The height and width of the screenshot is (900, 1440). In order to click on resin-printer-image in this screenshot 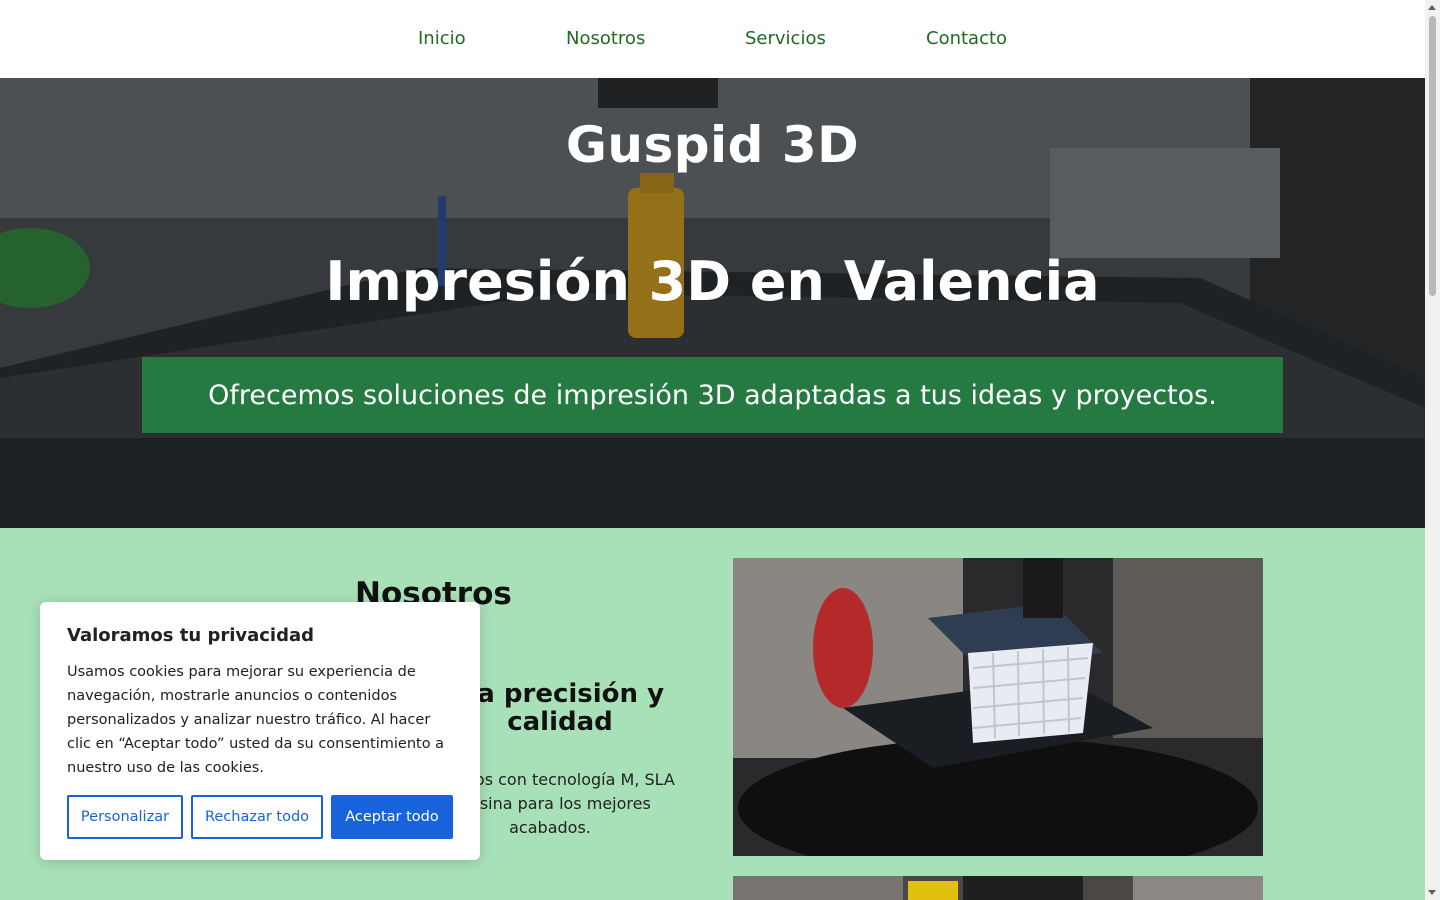, I will do `click(998, 707)`.